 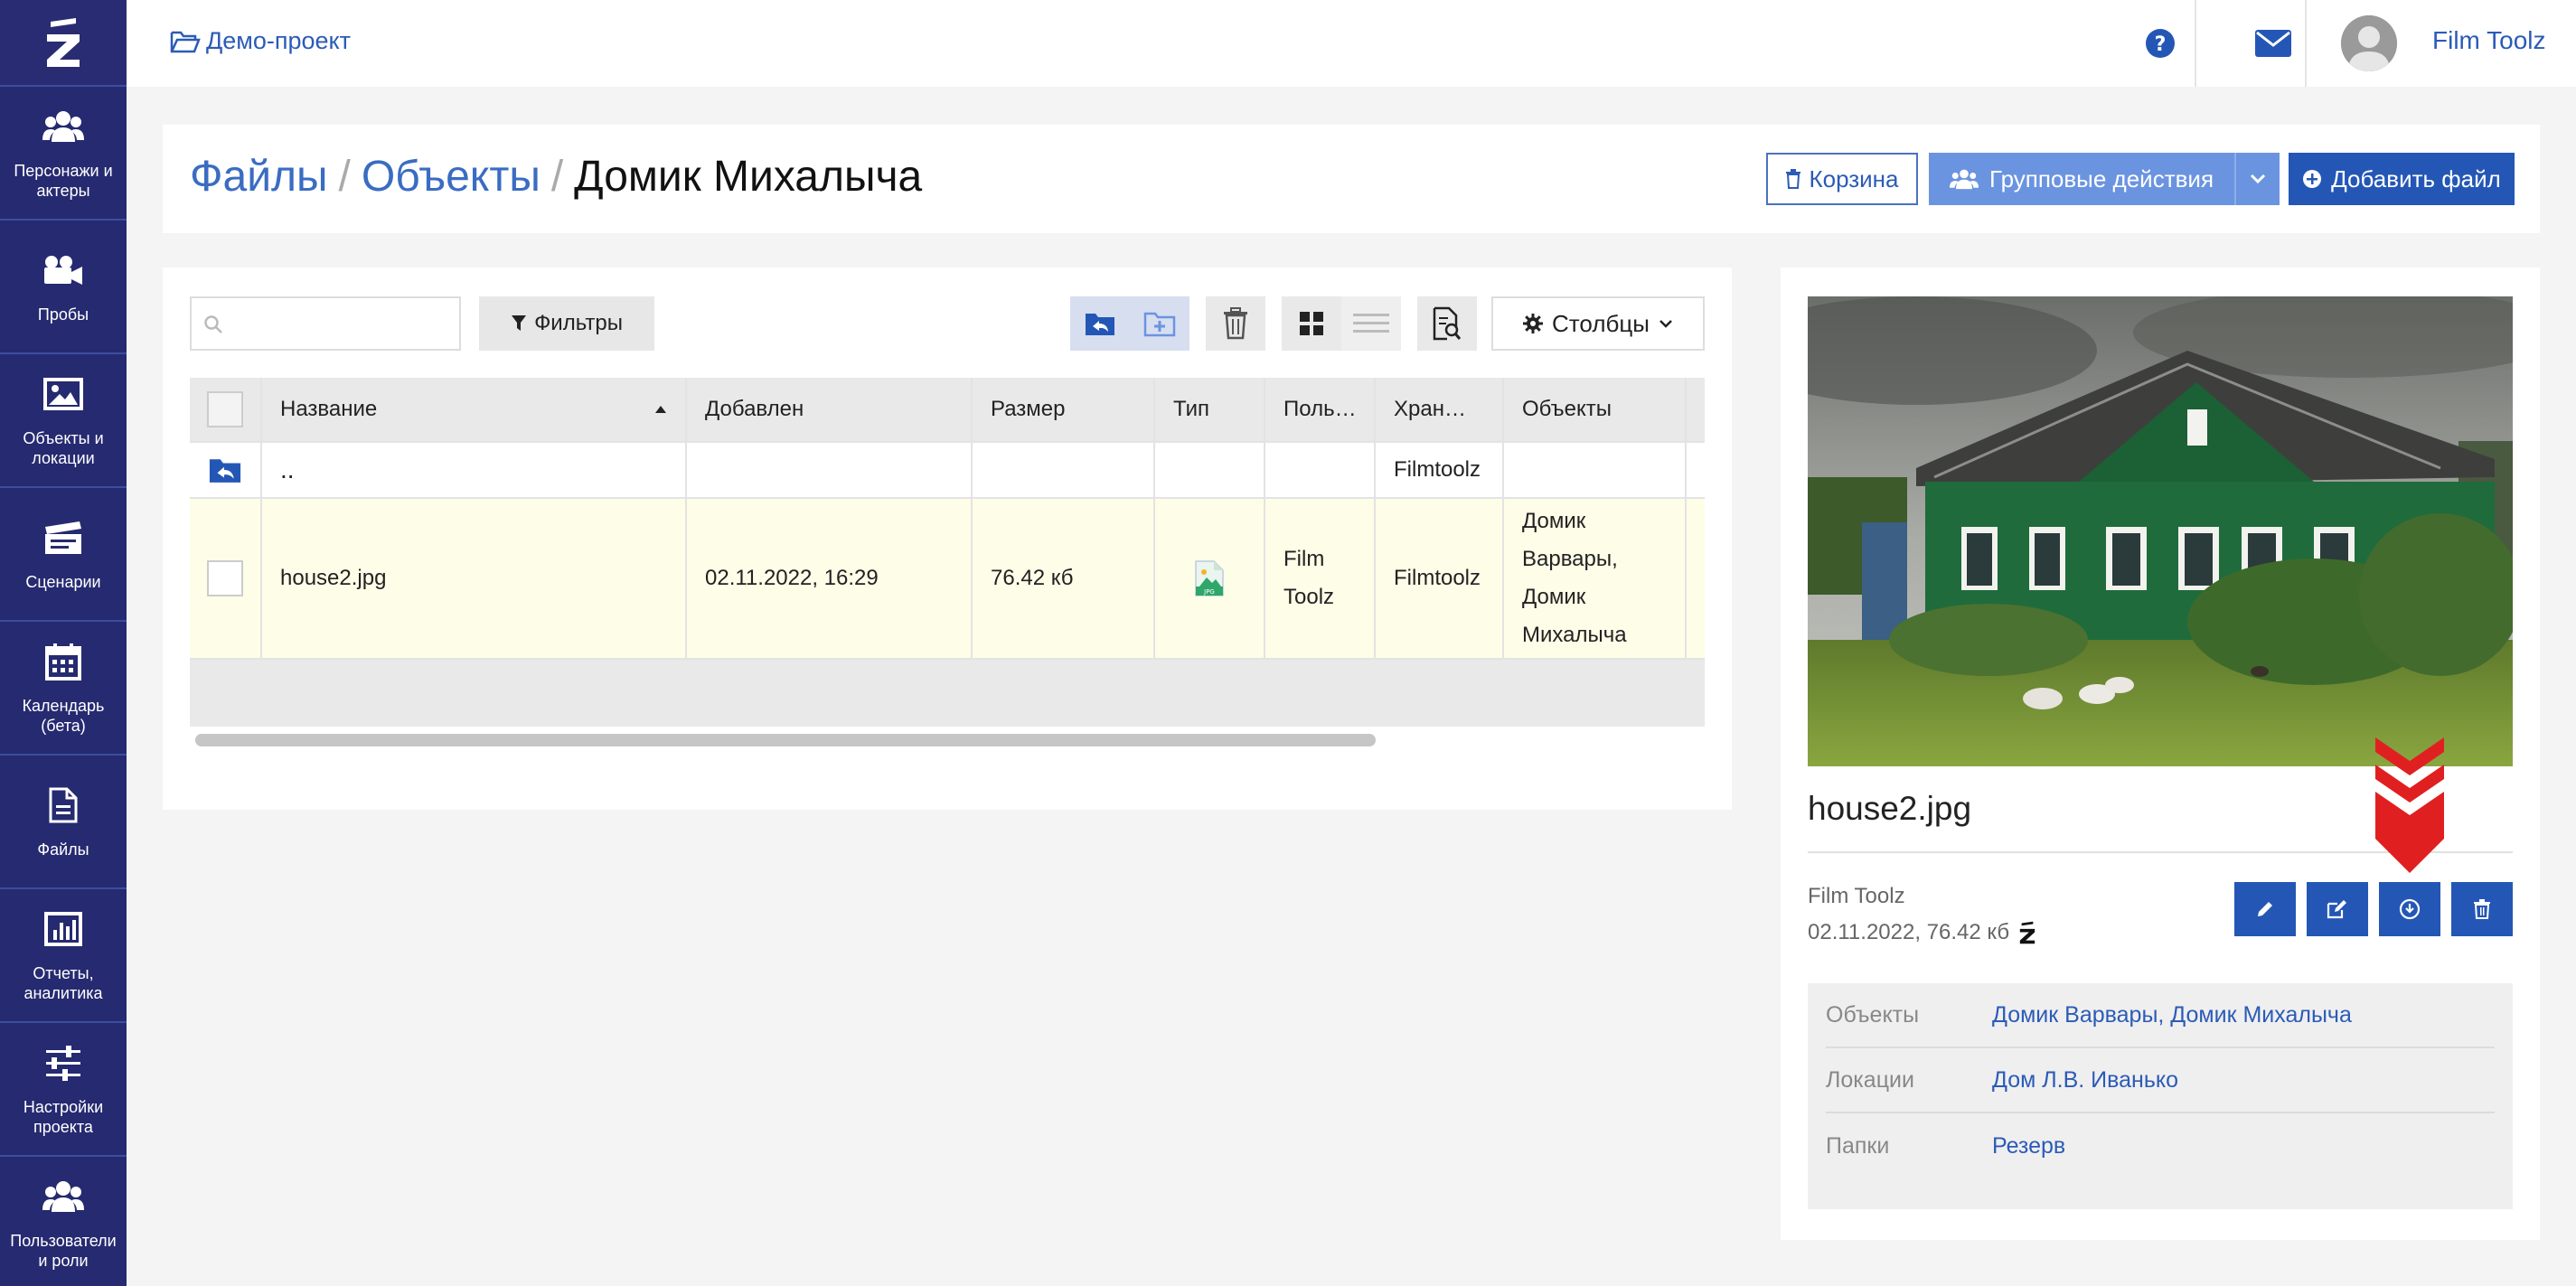 I want to click on folder-up-button, so click(x=1100, y=323).